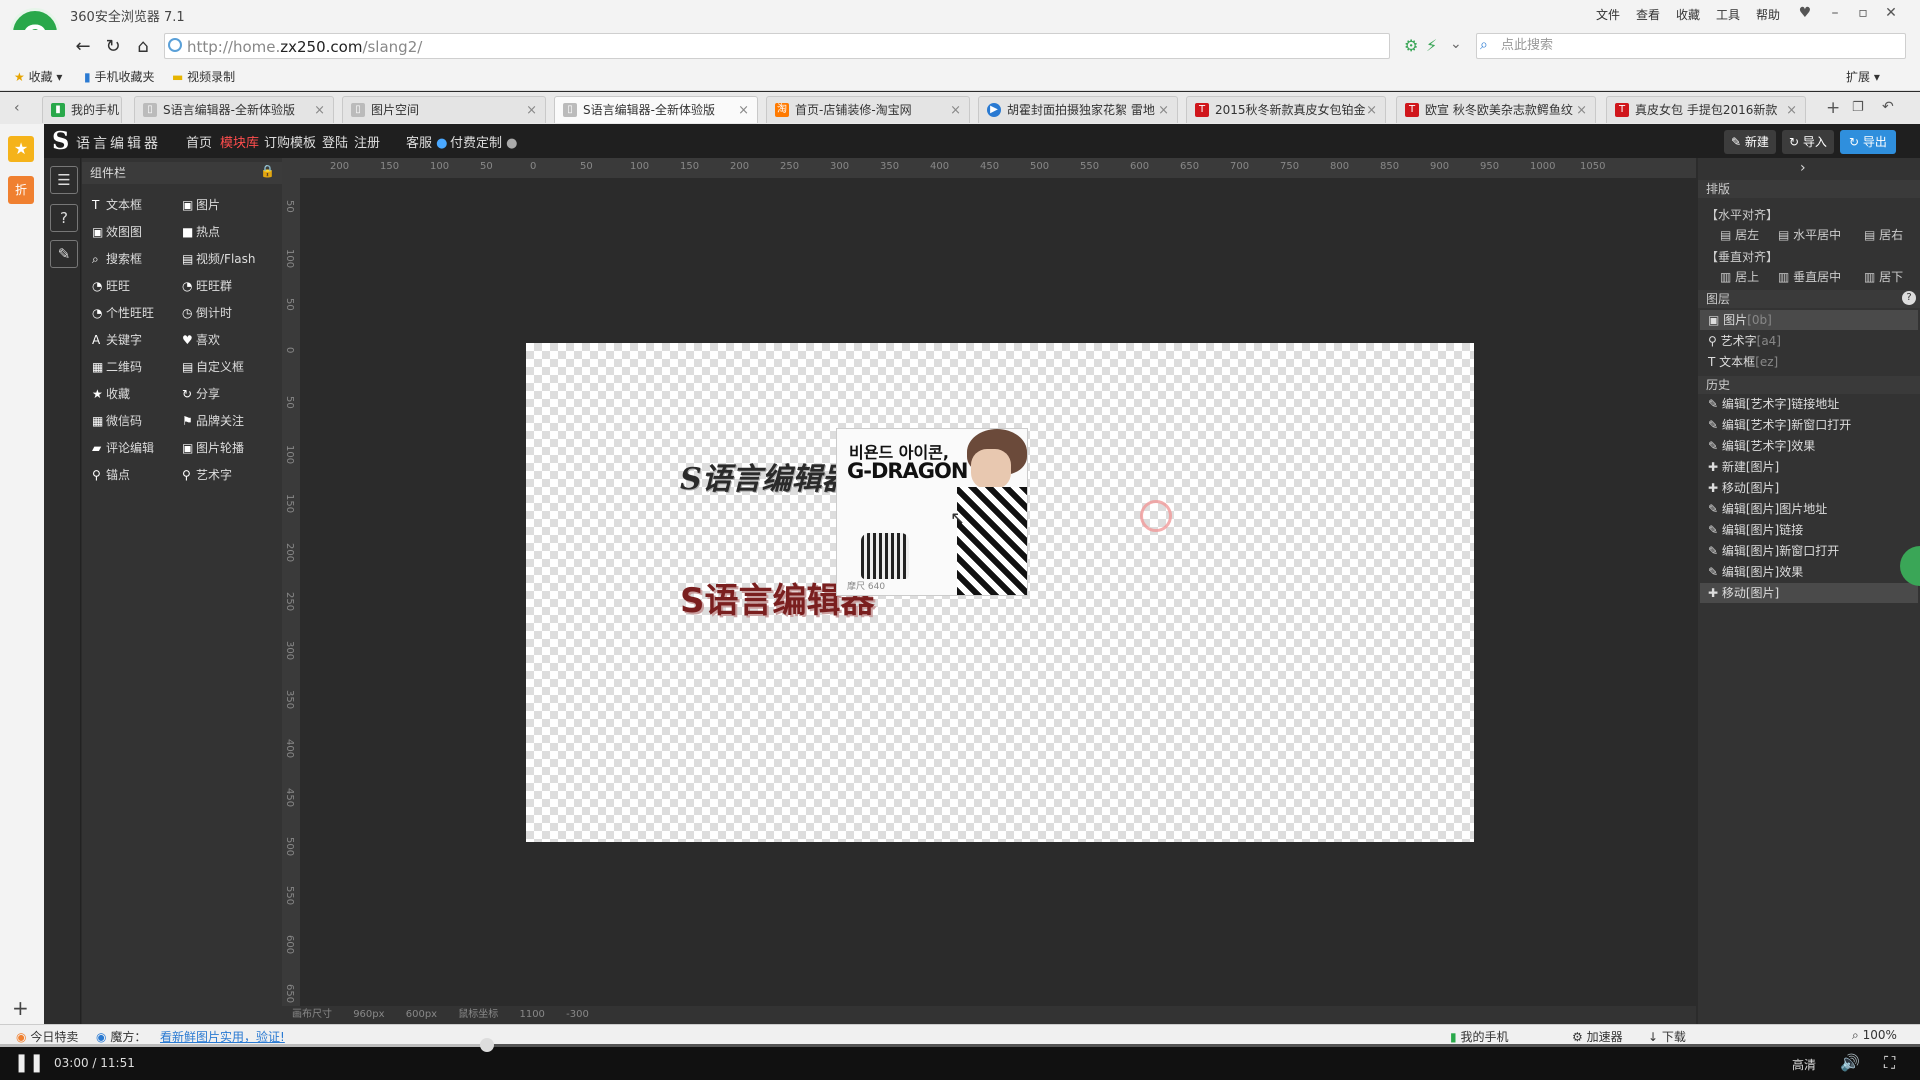 Image resolution: width=1920 pixels, height=1080 pixels. Describe the element at coordinates (960, 1045) in the screenshot. I see `video-progress-track` at that location.